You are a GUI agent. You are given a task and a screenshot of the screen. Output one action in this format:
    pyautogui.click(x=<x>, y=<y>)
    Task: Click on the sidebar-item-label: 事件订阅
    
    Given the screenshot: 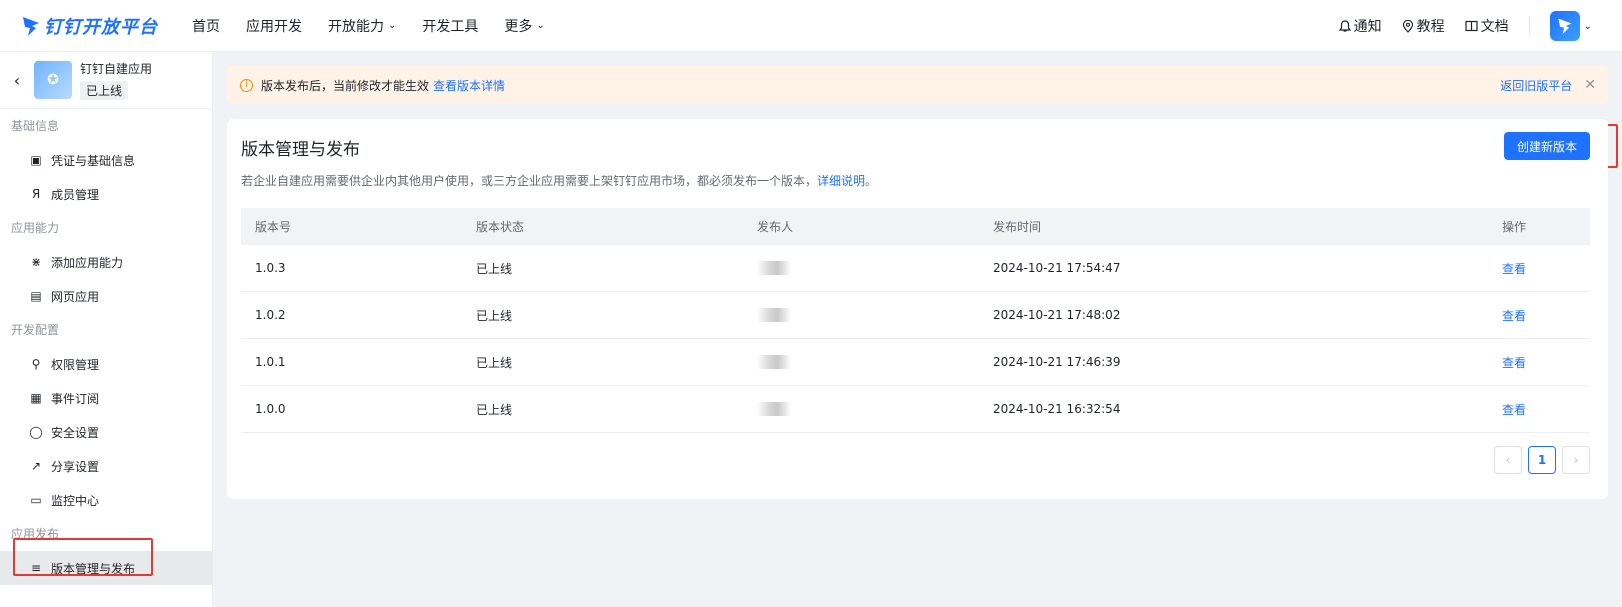 What is the action you would take?
    pyautogui.click(x=75, y=398)
    